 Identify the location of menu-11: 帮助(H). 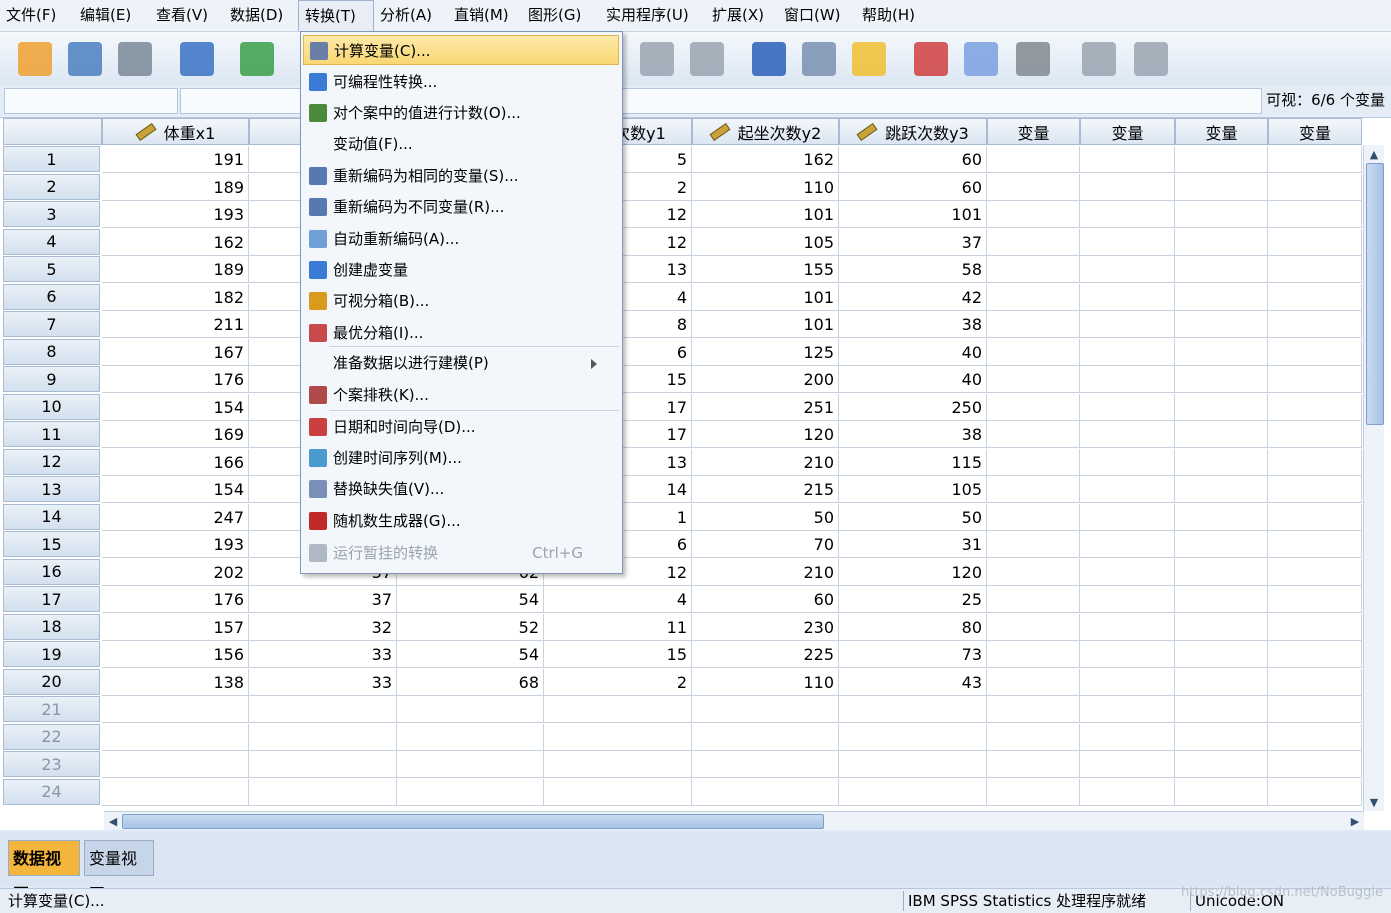
(892, 15).